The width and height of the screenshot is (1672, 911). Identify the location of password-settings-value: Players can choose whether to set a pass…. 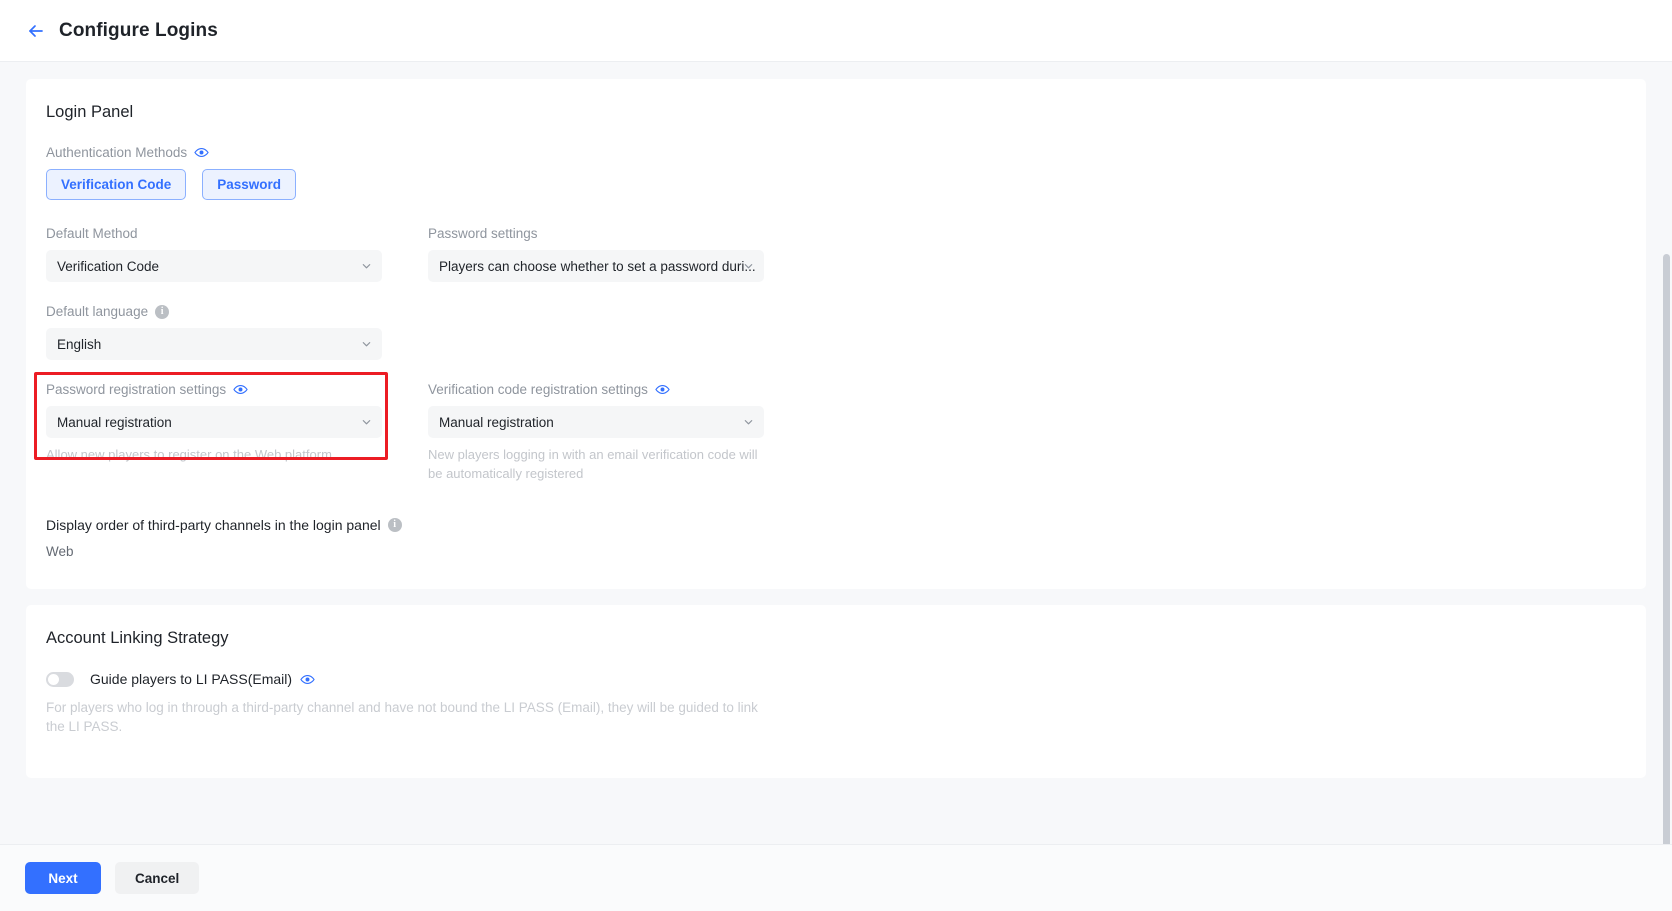
(597, 266).